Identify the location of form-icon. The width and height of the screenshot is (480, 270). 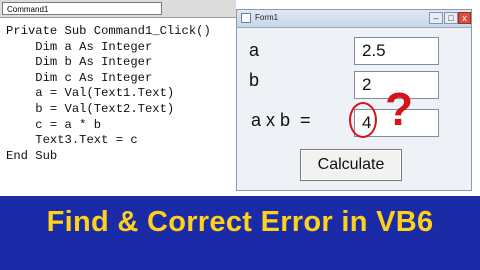
(246, 18).